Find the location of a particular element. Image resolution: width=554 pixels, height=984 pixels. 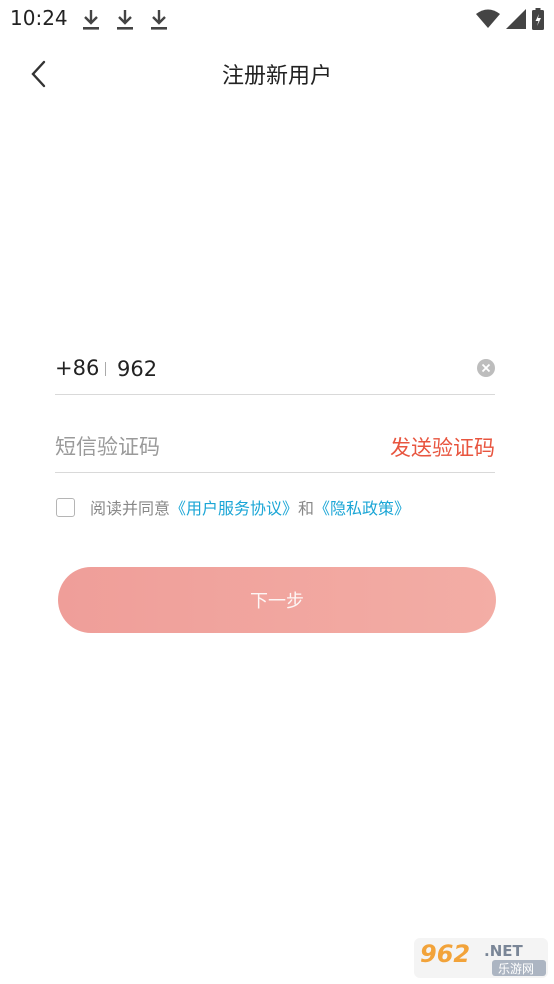

divider is located at coordinates (105, 369).